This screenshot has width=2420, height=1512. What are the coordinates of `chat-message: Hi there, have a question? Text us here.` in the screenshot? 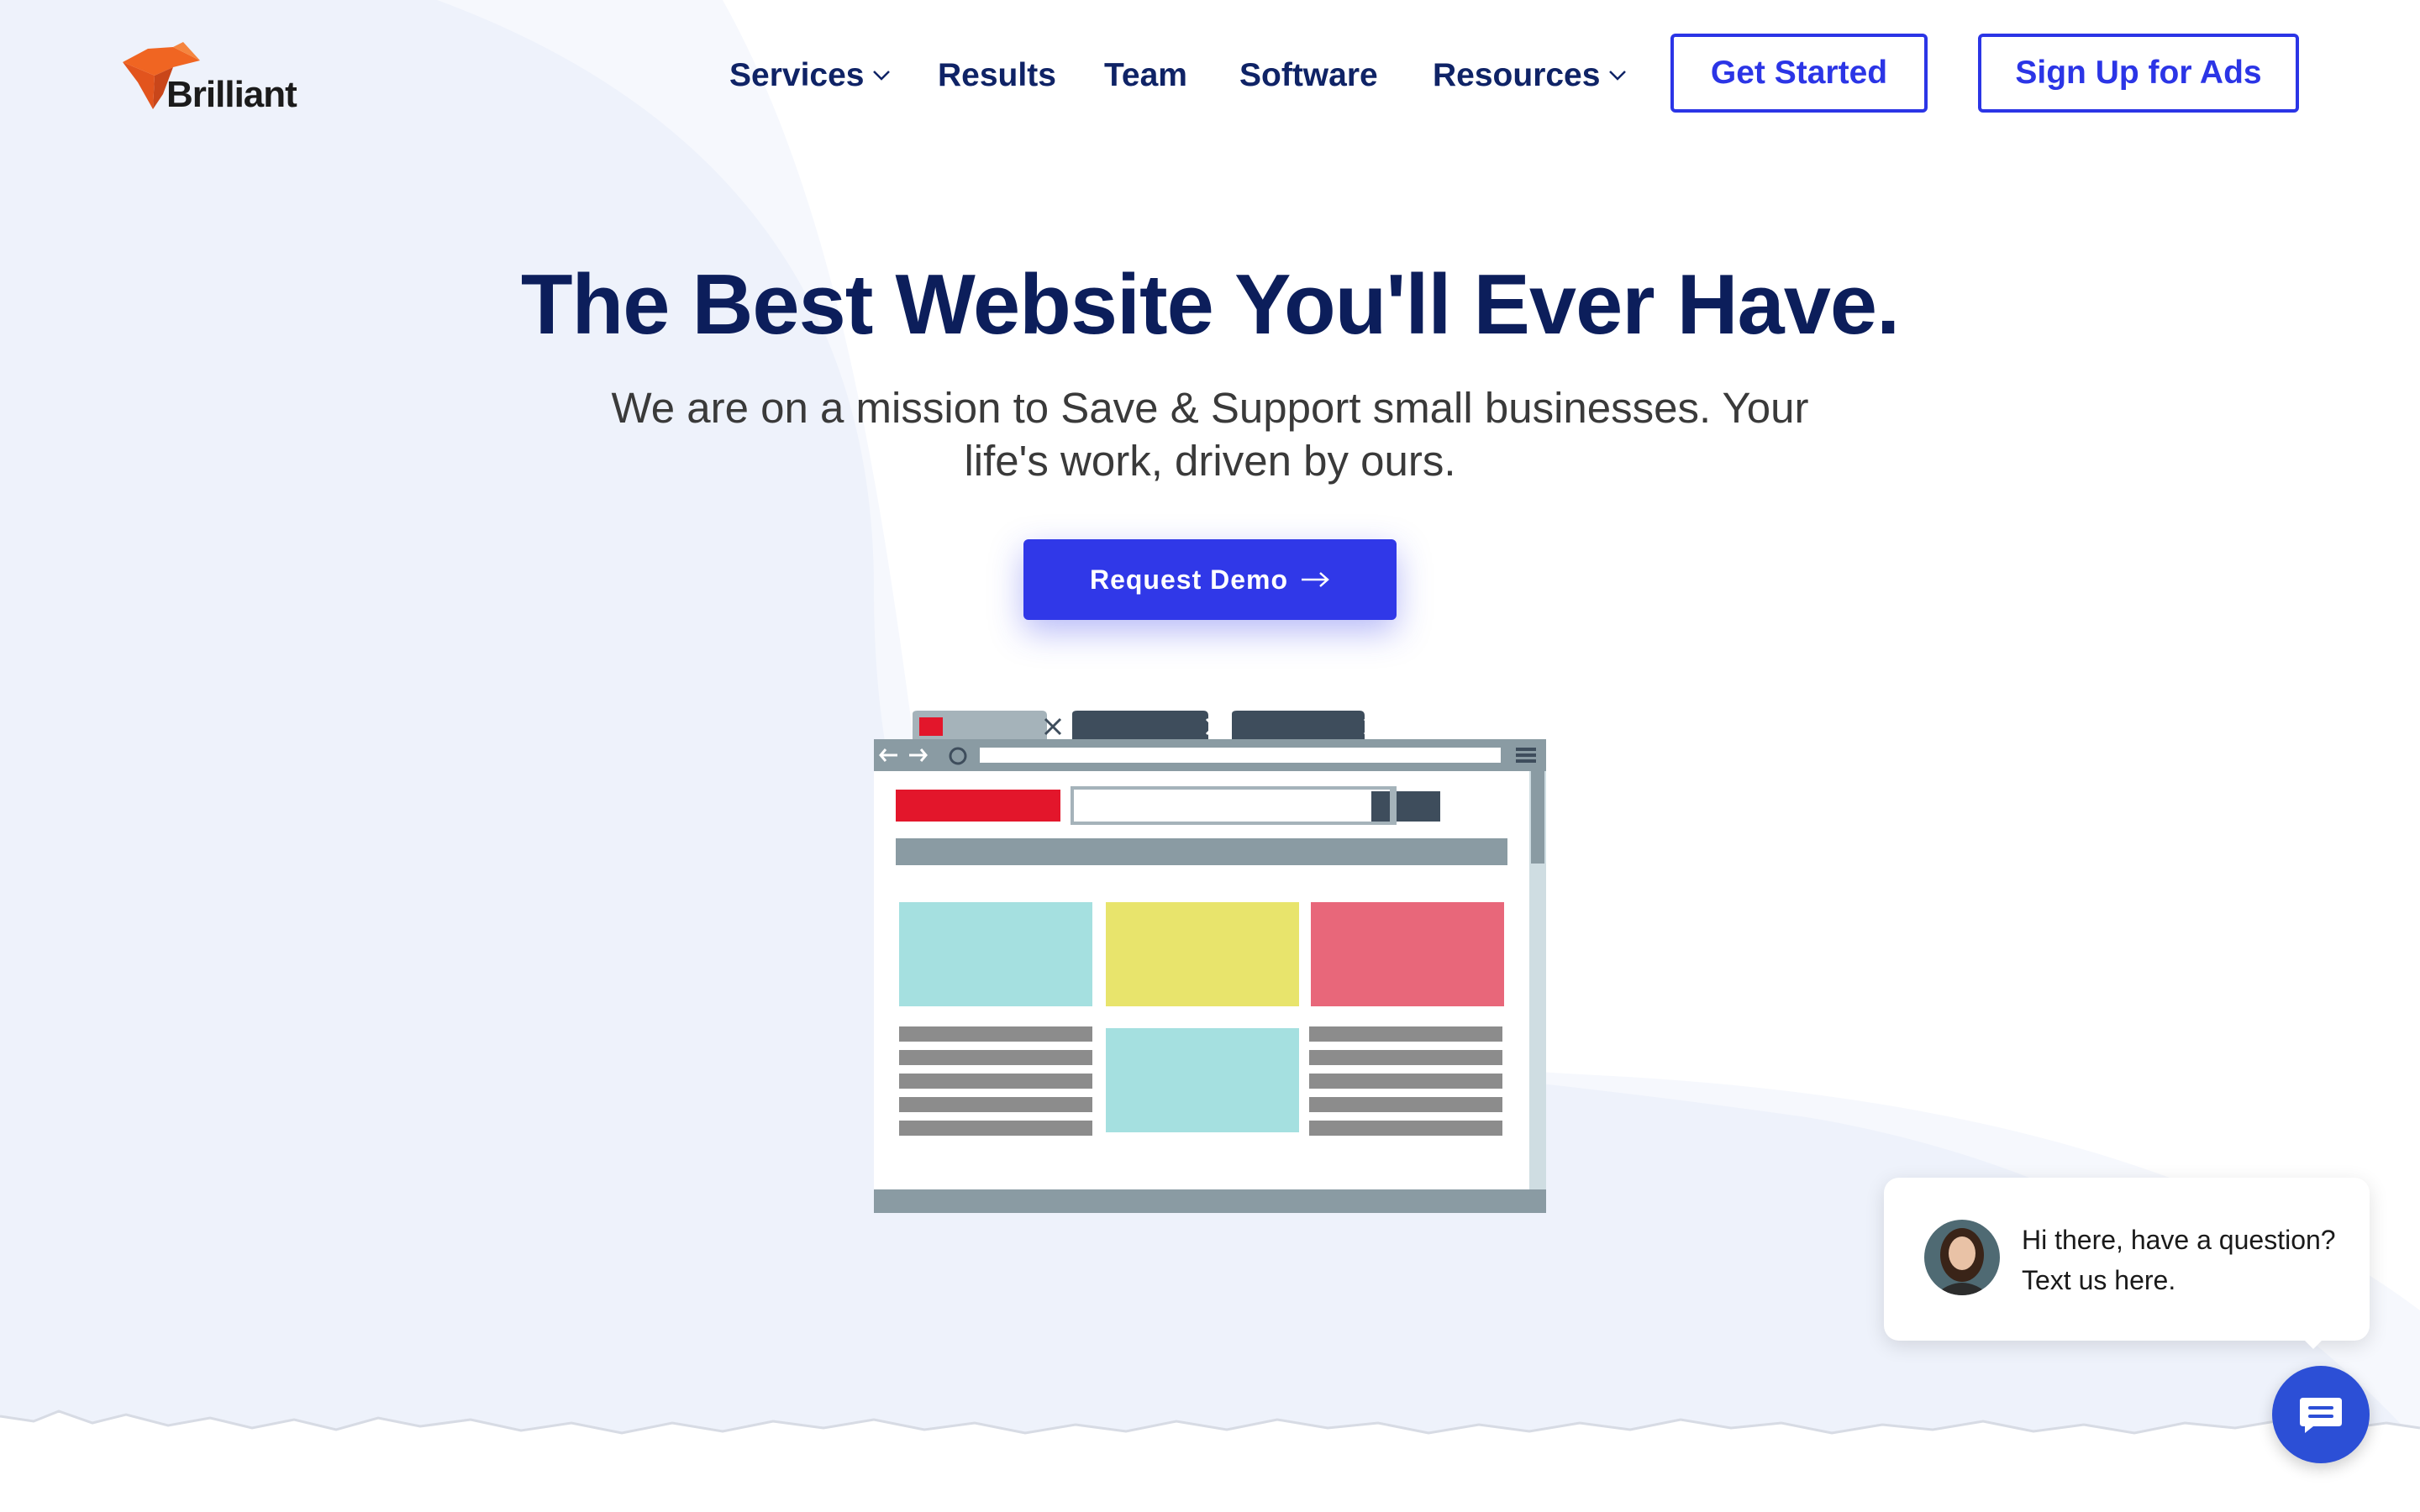 It's located at (2179, 1260).